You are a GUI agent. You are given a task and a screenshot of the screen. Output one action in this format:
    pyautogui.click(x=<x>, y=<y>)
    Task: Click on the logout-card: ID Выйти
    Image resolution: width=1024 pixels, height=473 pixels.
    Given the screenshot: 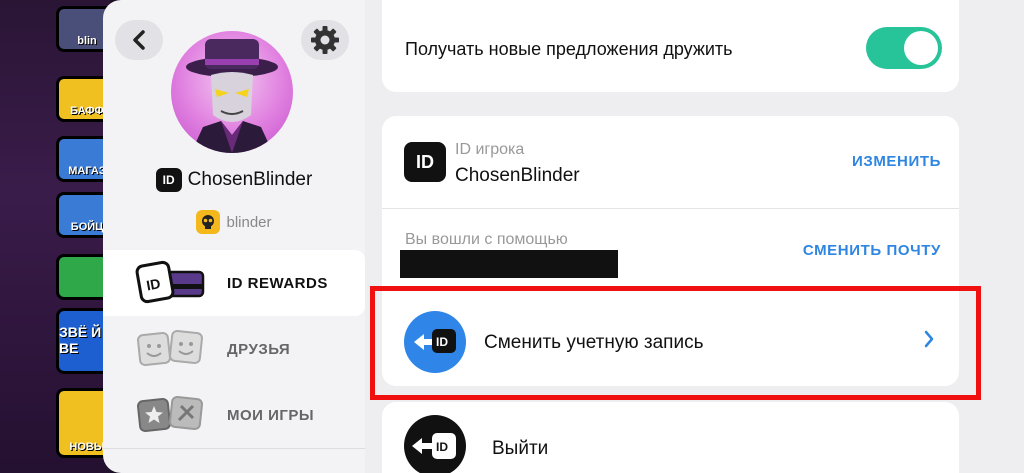 What is the action you would take?
    pyautogui.click(x=670, y=437)
    